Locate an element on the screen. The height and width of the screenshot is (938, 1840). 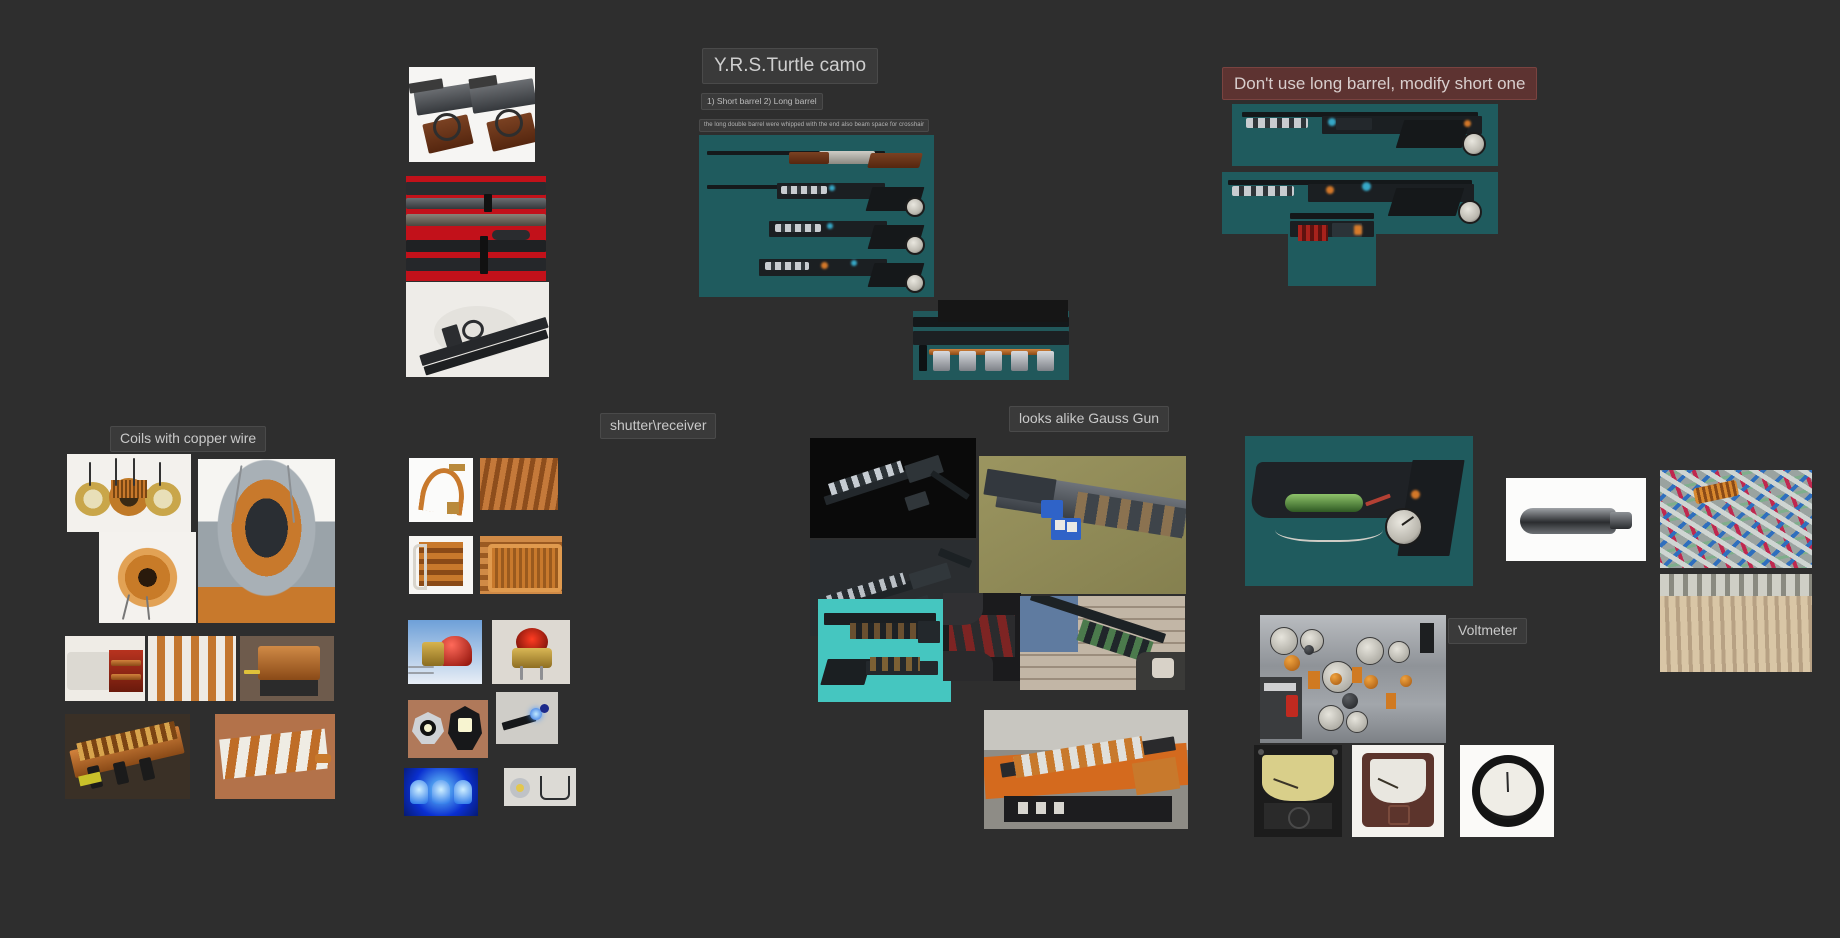
tile-wire-loom is located at coordinates (1736, 623).